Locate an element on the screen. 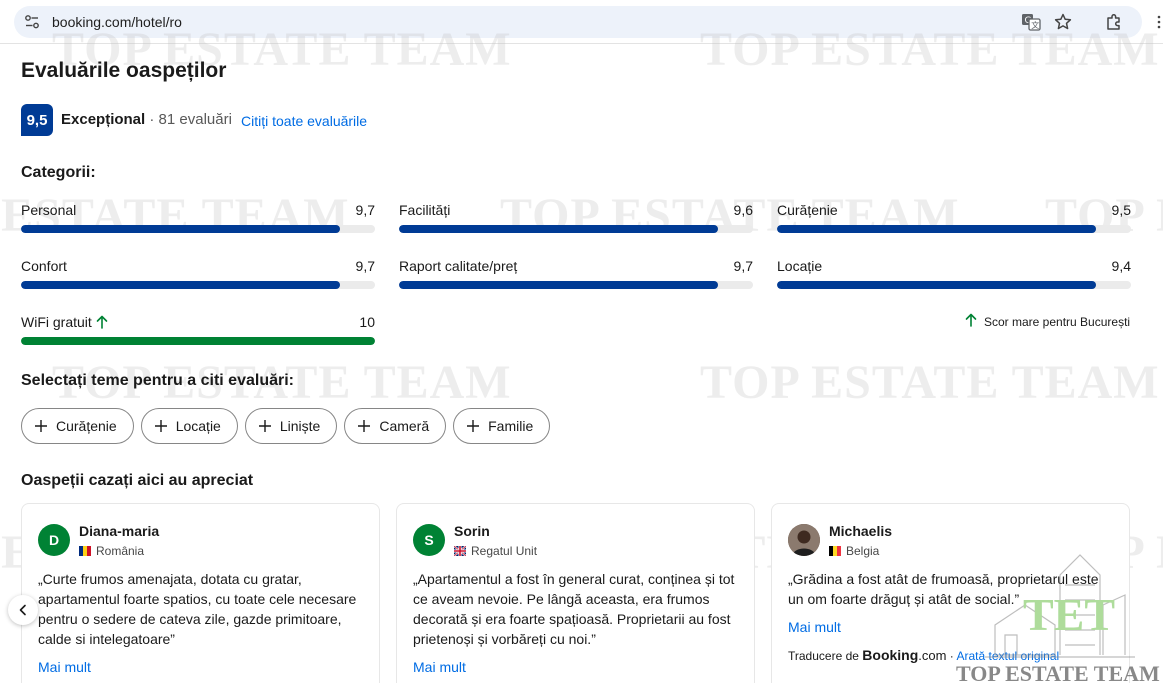 The image size is (1163, 683). country-name: Belgia is located at coordinates (863, 551).